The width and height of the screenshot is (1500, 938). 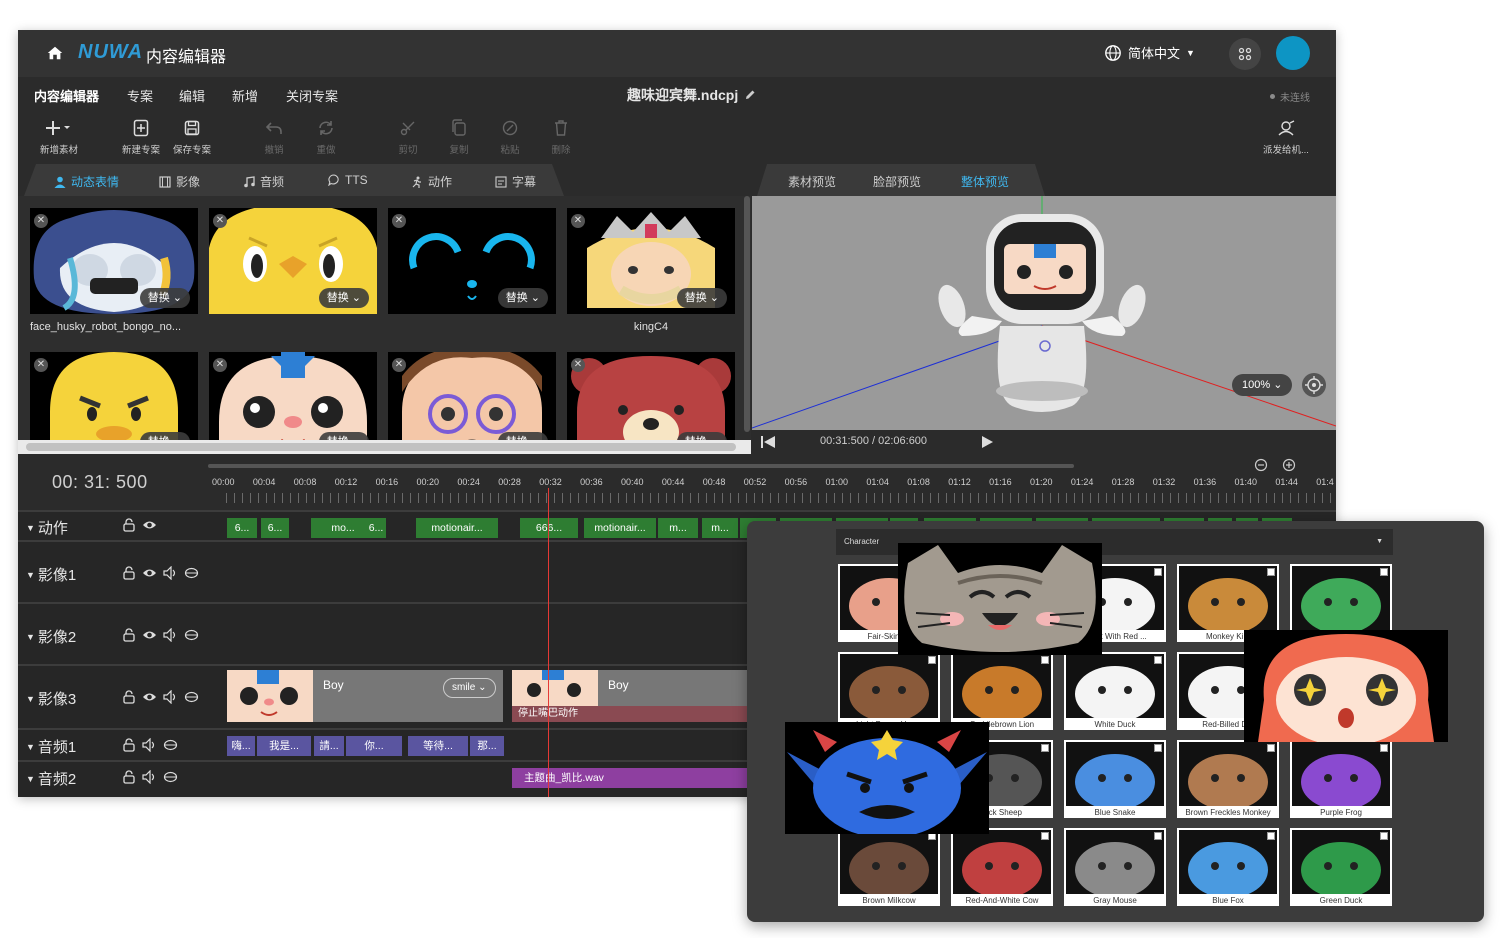 What do you see at coordinates (1115, 867) in the screenshot?
I see `character-card: Gray Mouse` at bounding box center [1115, 867].